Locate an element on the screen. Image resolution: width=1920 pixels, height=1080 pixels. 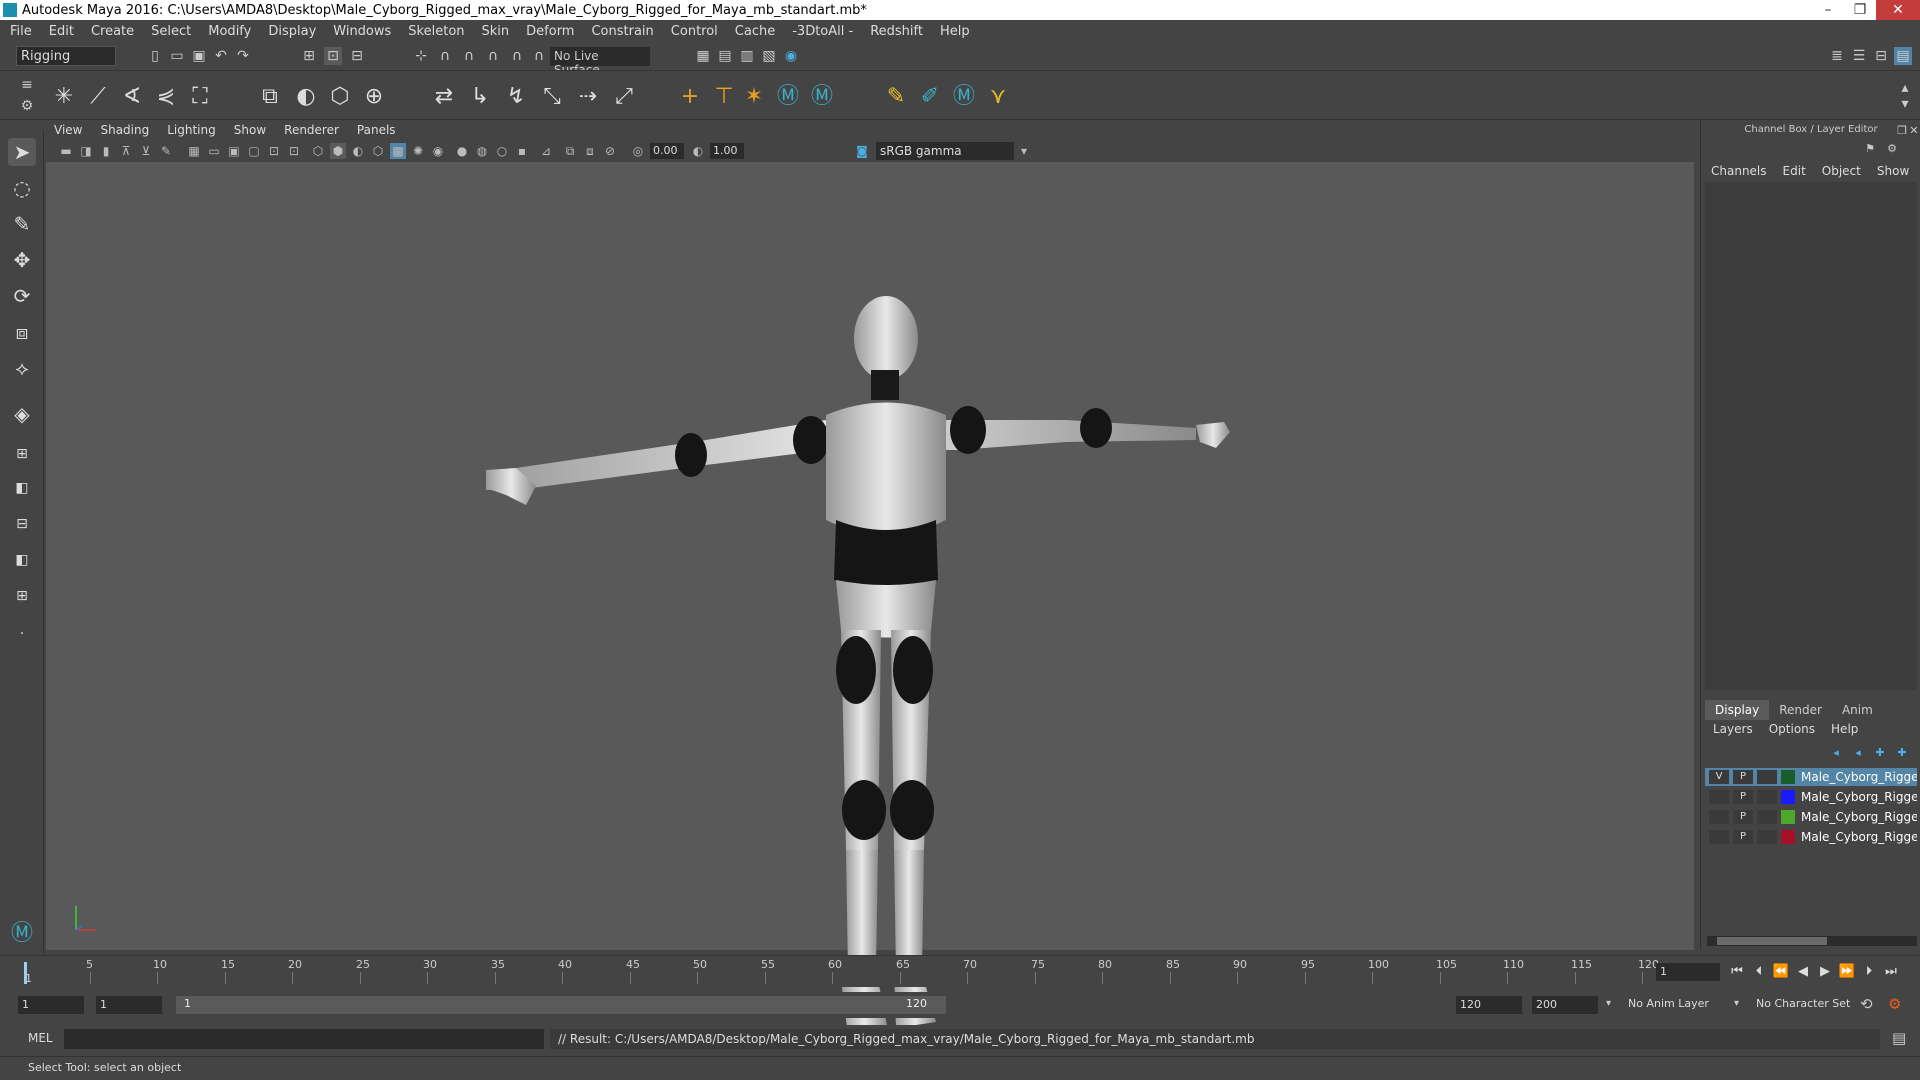
menu-deform: Deform is located at coordinates (550, 31).